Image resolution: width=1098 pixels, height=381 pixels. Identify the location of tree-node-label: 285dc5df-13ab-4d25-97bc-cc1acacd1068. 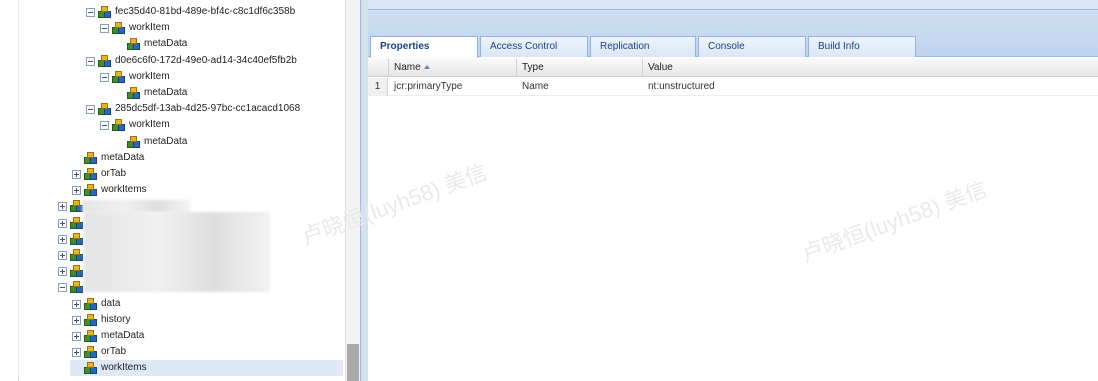
(208, 108).